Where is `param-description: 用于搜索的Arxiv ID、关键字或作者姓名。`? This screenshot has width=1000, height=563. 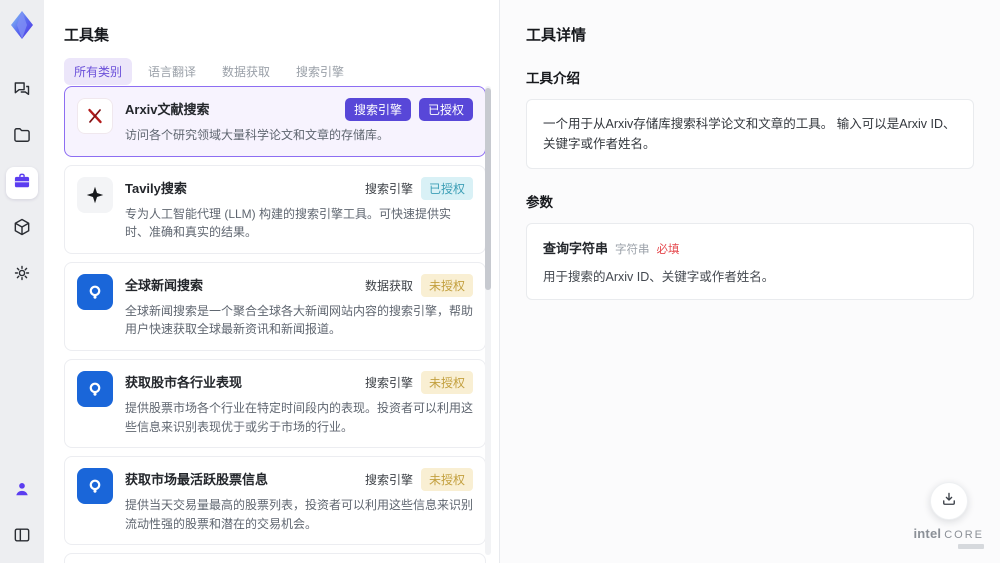
param-description: 用于搜索的Arxiv ID、关键字或作者姓名。 is located at coordinates (659, 277).